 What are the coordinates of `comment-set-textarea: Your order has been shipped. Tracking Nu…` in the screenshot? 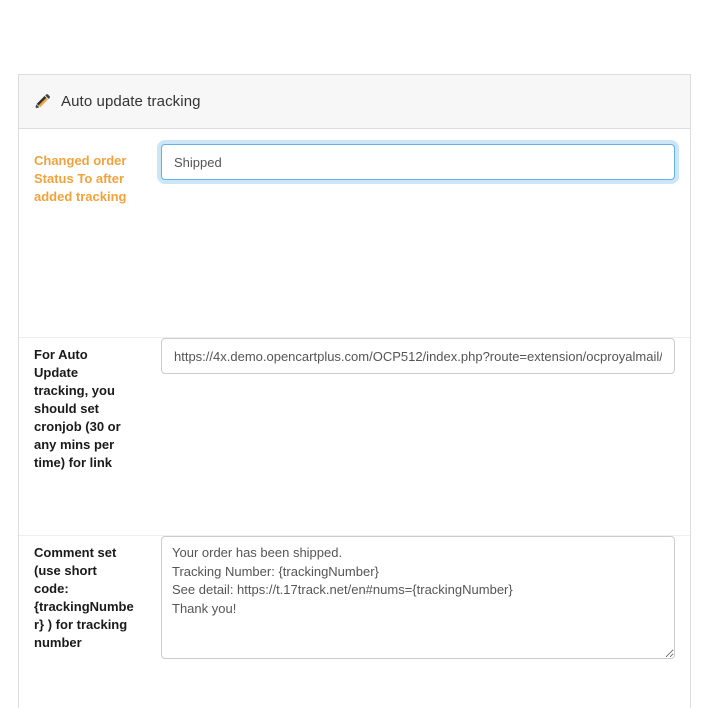 It's located at (418, 597).